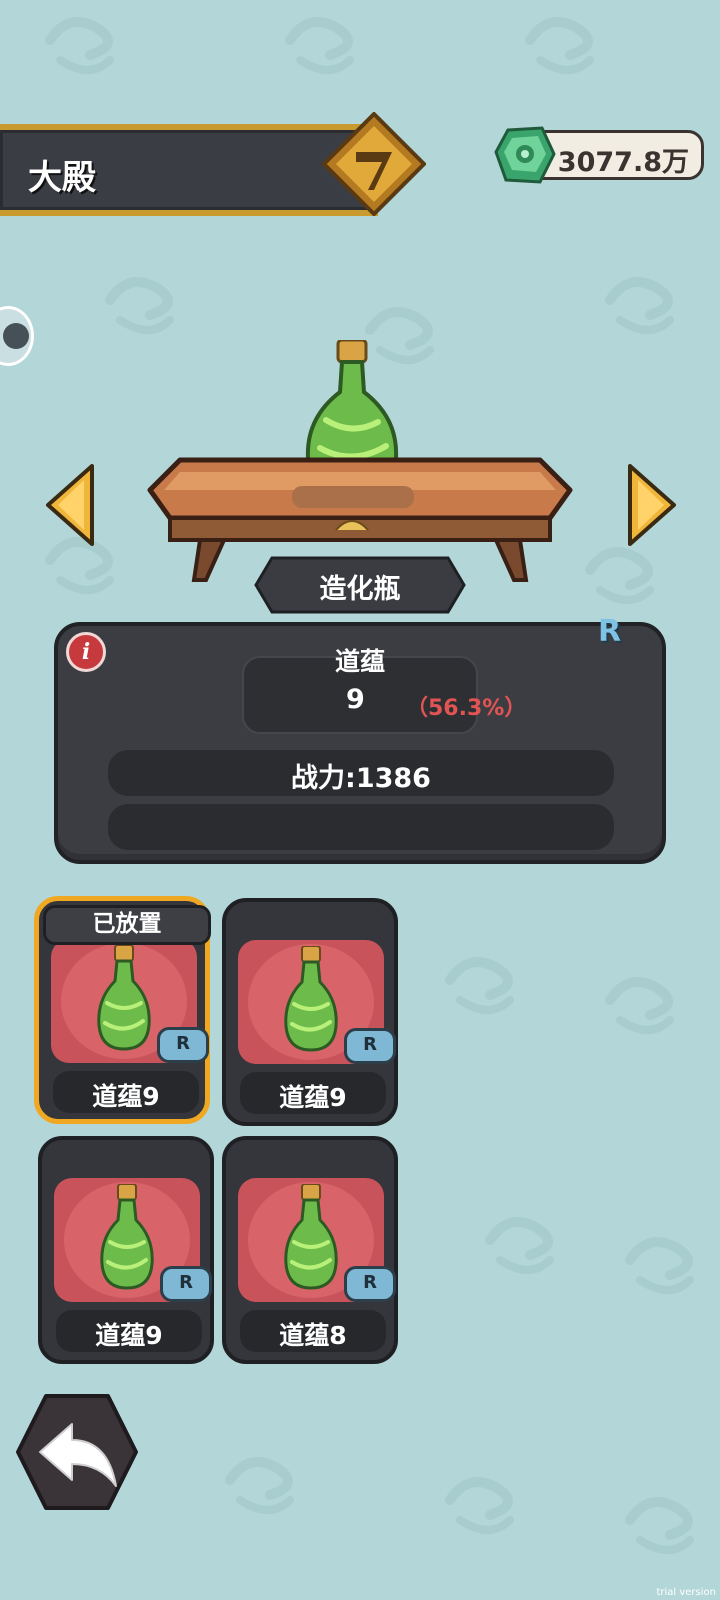  I want to click on inventory-card: R 道蕴8, so click(310, 1250).